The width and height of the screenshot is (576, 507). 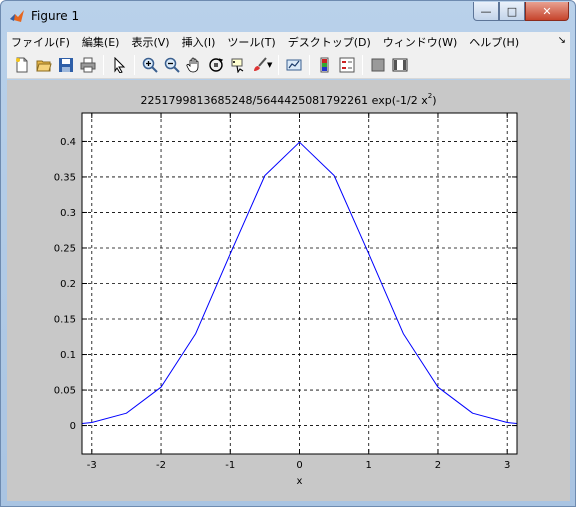 What do you see at coordinates (44, 65) in the screenshot?
I see `open-file-icon` at bounding box center [44, 65].